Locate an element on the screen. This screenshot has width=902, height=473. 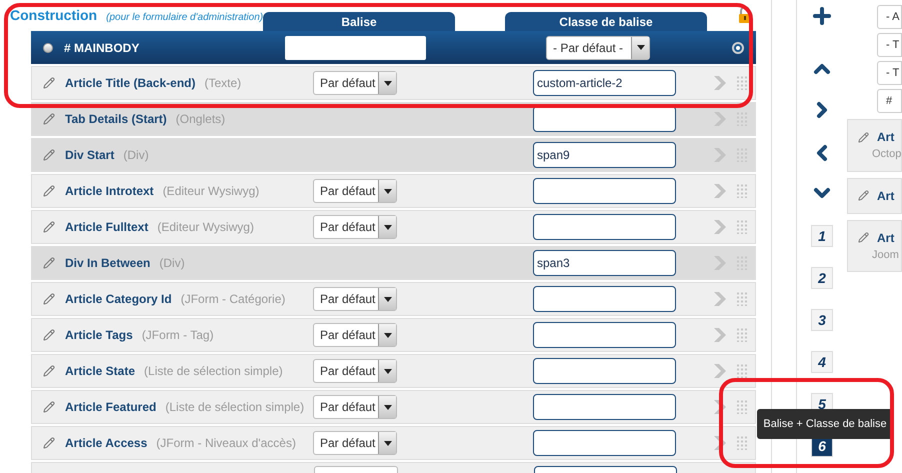
field-name: Article Featured is located at coordinates (110, 407).